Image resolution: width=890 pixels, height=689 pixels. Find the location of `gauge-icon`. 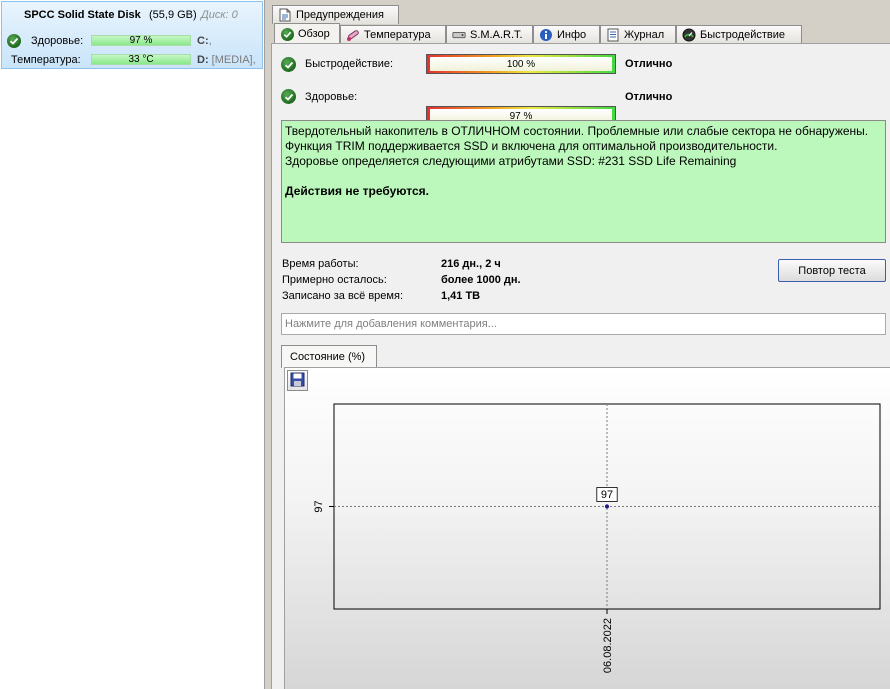

gauge-icon is located at coordinates (689, 35).